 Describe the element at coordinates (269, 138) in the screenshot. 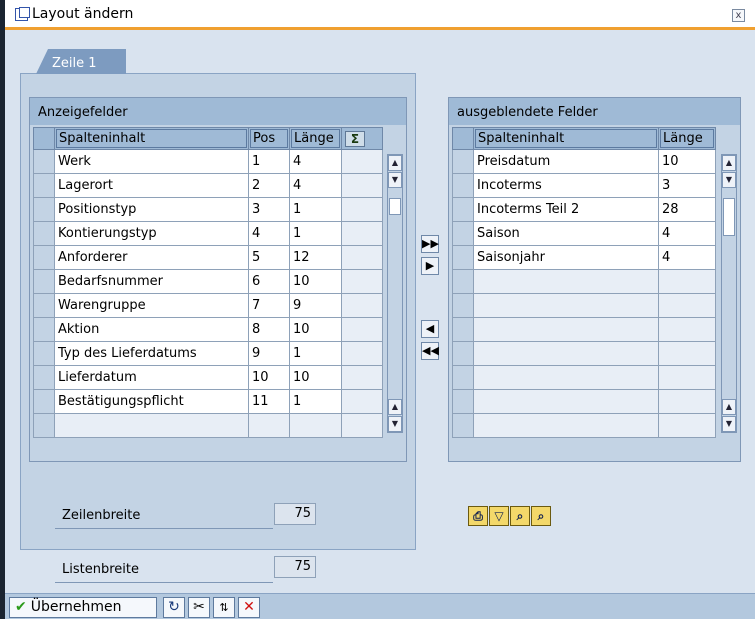

I see `column-header-pos: Pos` at that location.